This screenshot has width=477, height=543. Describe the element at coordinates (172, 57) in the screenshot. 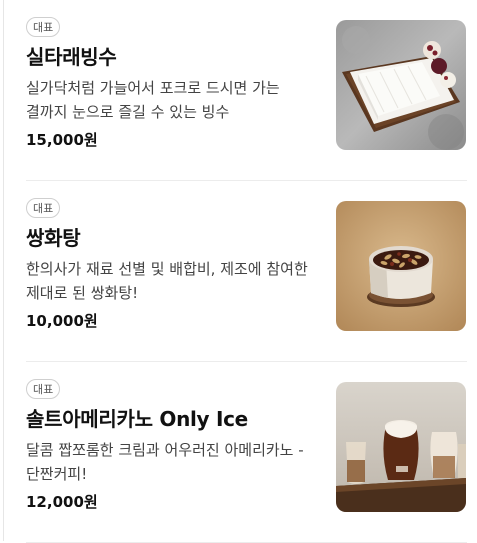

I see `menu-item-name: 실타래빙수` at that location.